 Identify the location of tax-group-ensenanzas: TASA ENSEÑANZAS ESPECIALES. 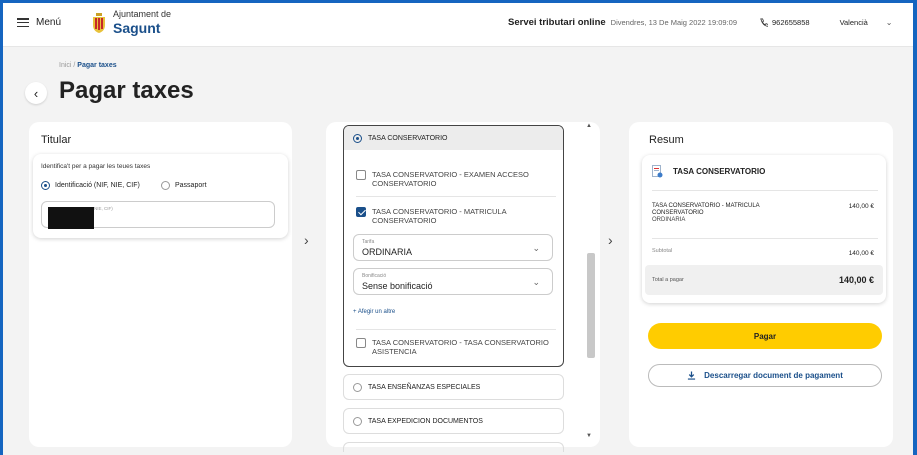
(453, 387).